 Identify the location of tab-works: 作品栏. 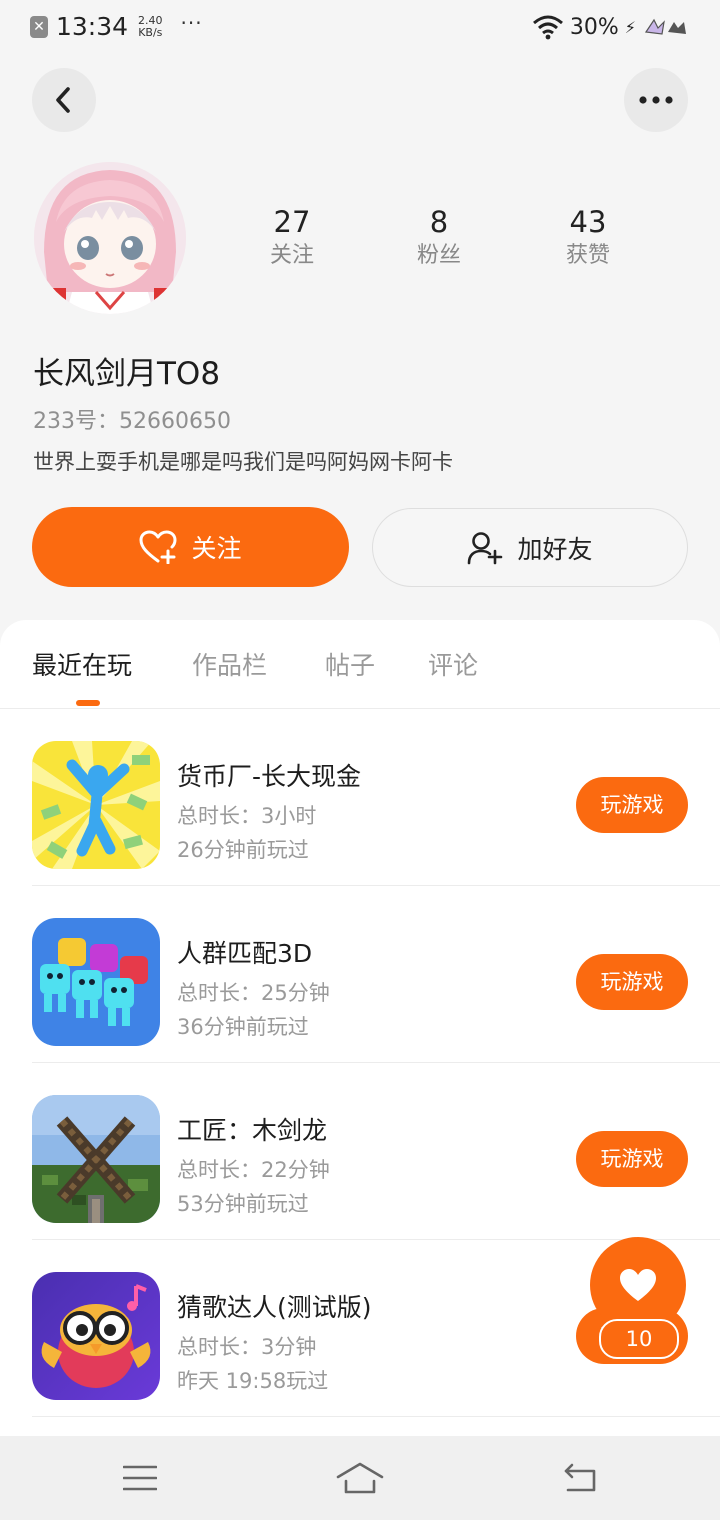
(229, 664).